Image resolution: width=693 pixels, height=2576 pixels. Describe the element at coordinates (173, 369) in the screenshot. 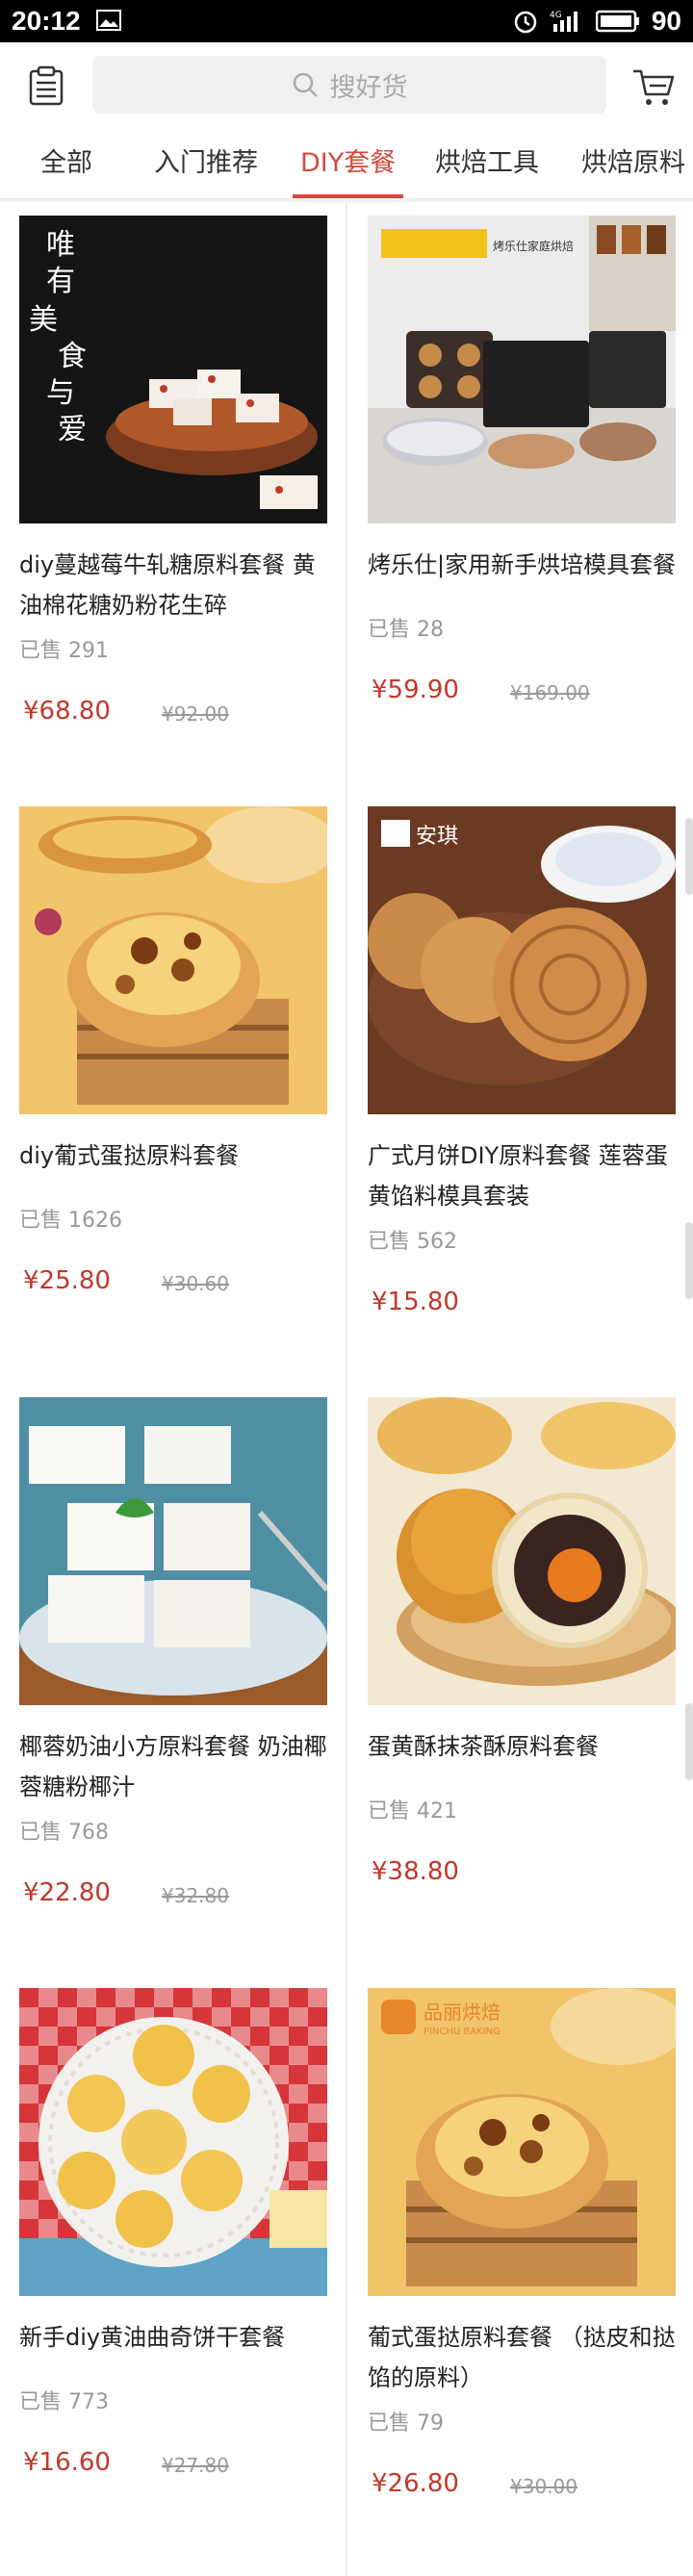

I see `product-image-nougat: 唯 有 美 食 与 爱` at that location.